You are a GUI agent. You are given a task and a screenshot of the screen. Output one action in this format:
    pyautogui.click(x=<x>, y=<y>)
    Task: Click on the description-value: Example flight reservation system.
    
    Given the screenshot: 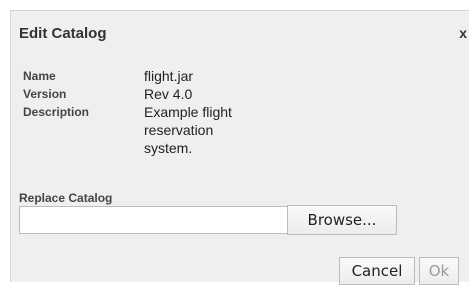 What is the action you would take?
    pyautogui.click(x=188, y=130)
    